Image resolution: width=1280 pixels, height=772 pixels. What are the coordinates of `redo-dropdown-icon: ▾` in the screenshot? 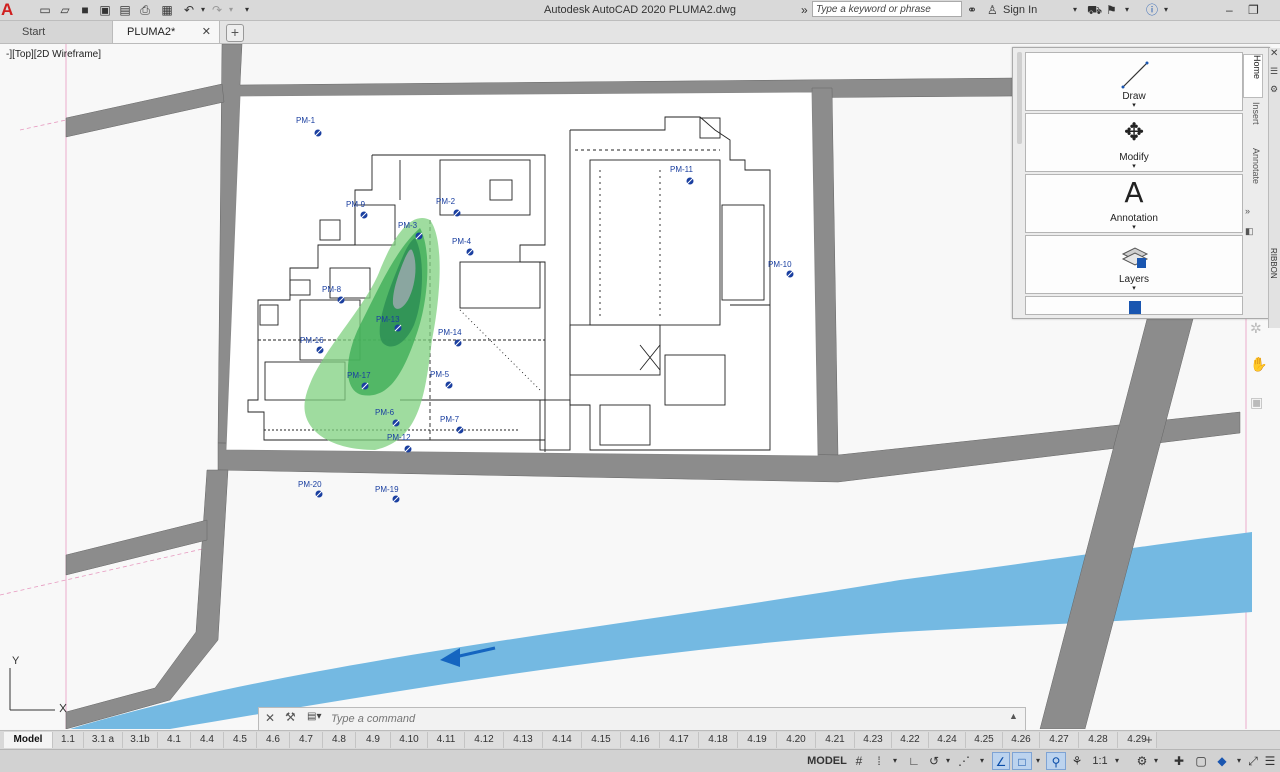 It's located at (231, 10).